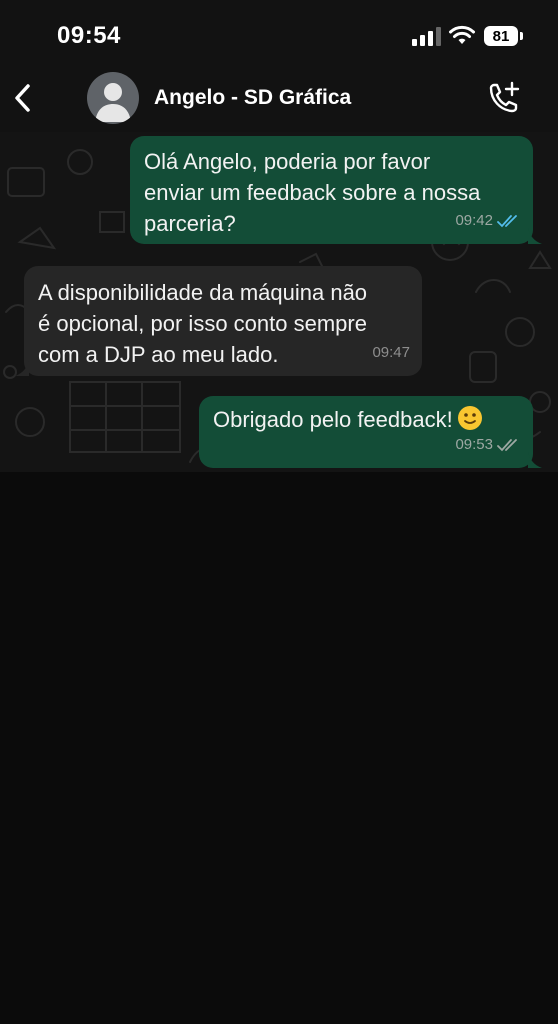  I want to click on delivered-ticks-icon, so click(507, 444).